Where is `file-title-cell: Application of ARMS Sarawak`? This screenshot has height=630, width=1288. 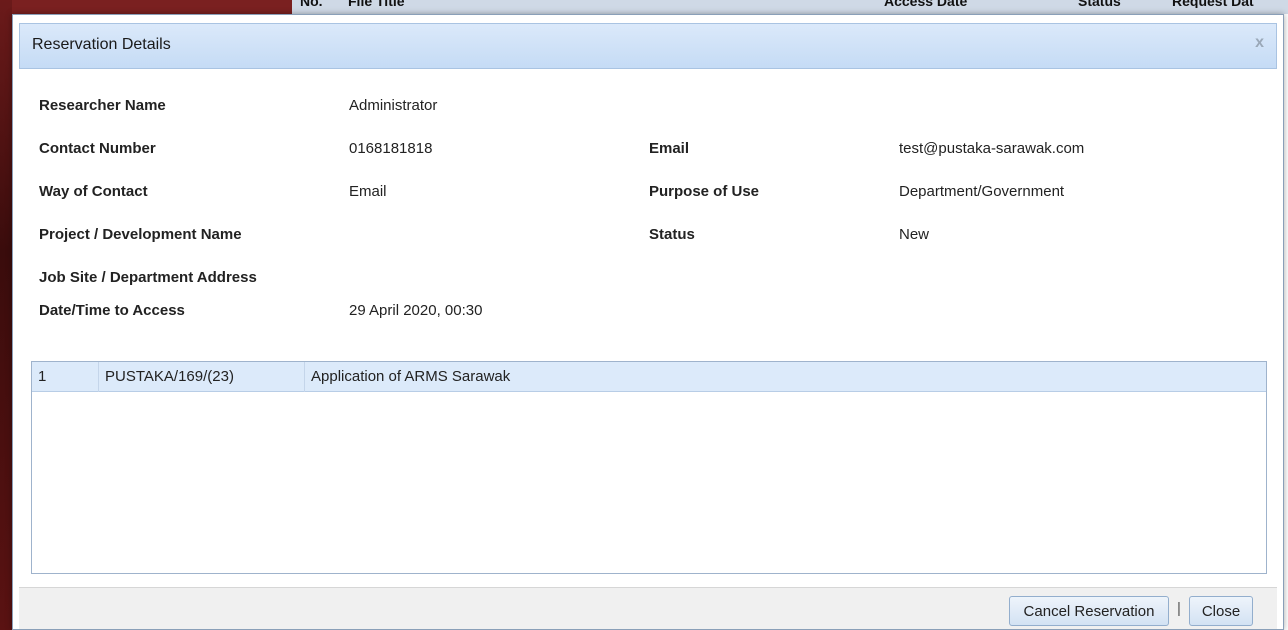
file-title-cell: Application of ARMS Sarawak is located at coordinates (604, 377).